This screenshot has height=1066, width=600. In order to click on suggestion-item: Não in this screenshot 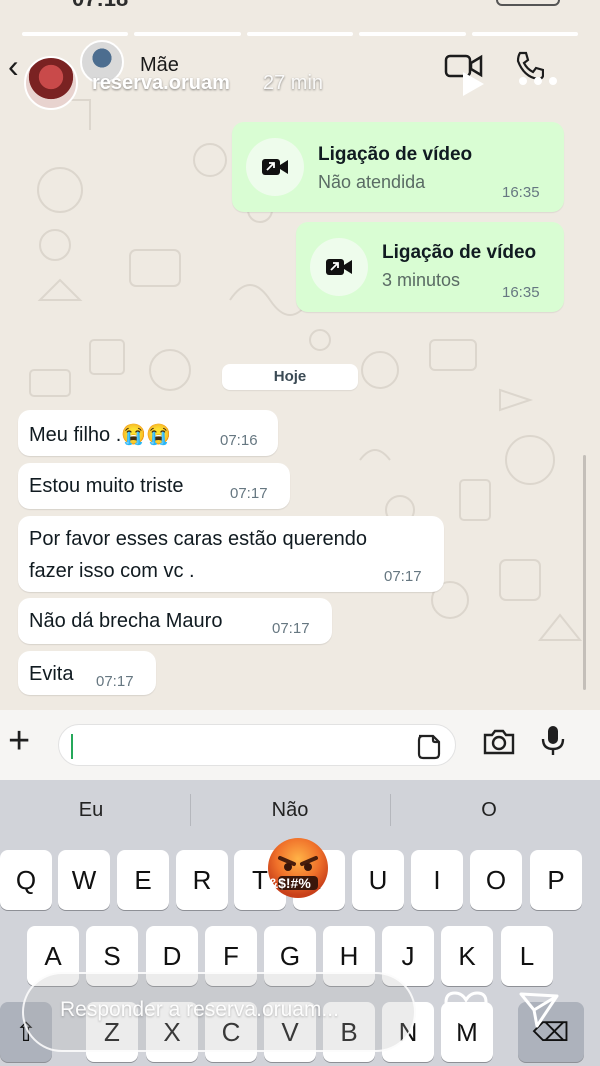, I will do `click(290, 810)`.